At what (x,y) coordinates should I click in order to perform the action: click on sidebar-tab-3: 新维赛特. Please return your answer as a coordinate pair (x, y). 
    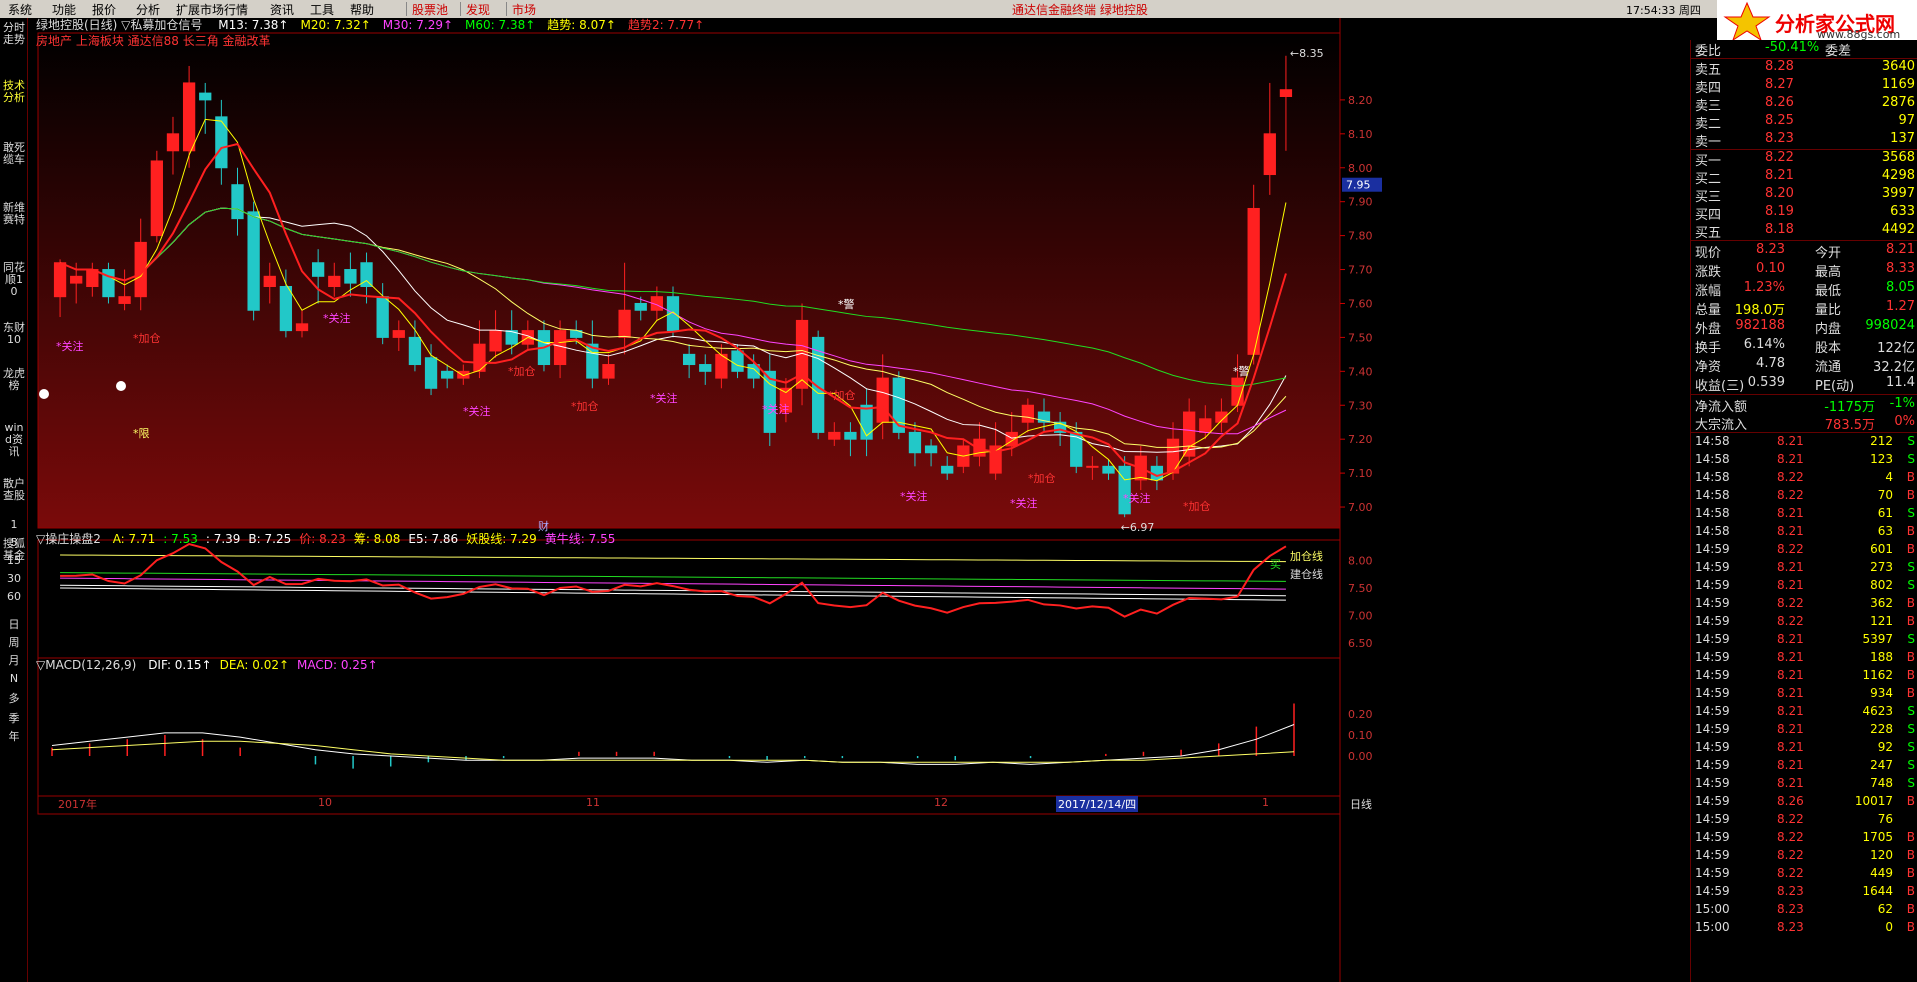
    Looking at the image, I should click on (14, 214).